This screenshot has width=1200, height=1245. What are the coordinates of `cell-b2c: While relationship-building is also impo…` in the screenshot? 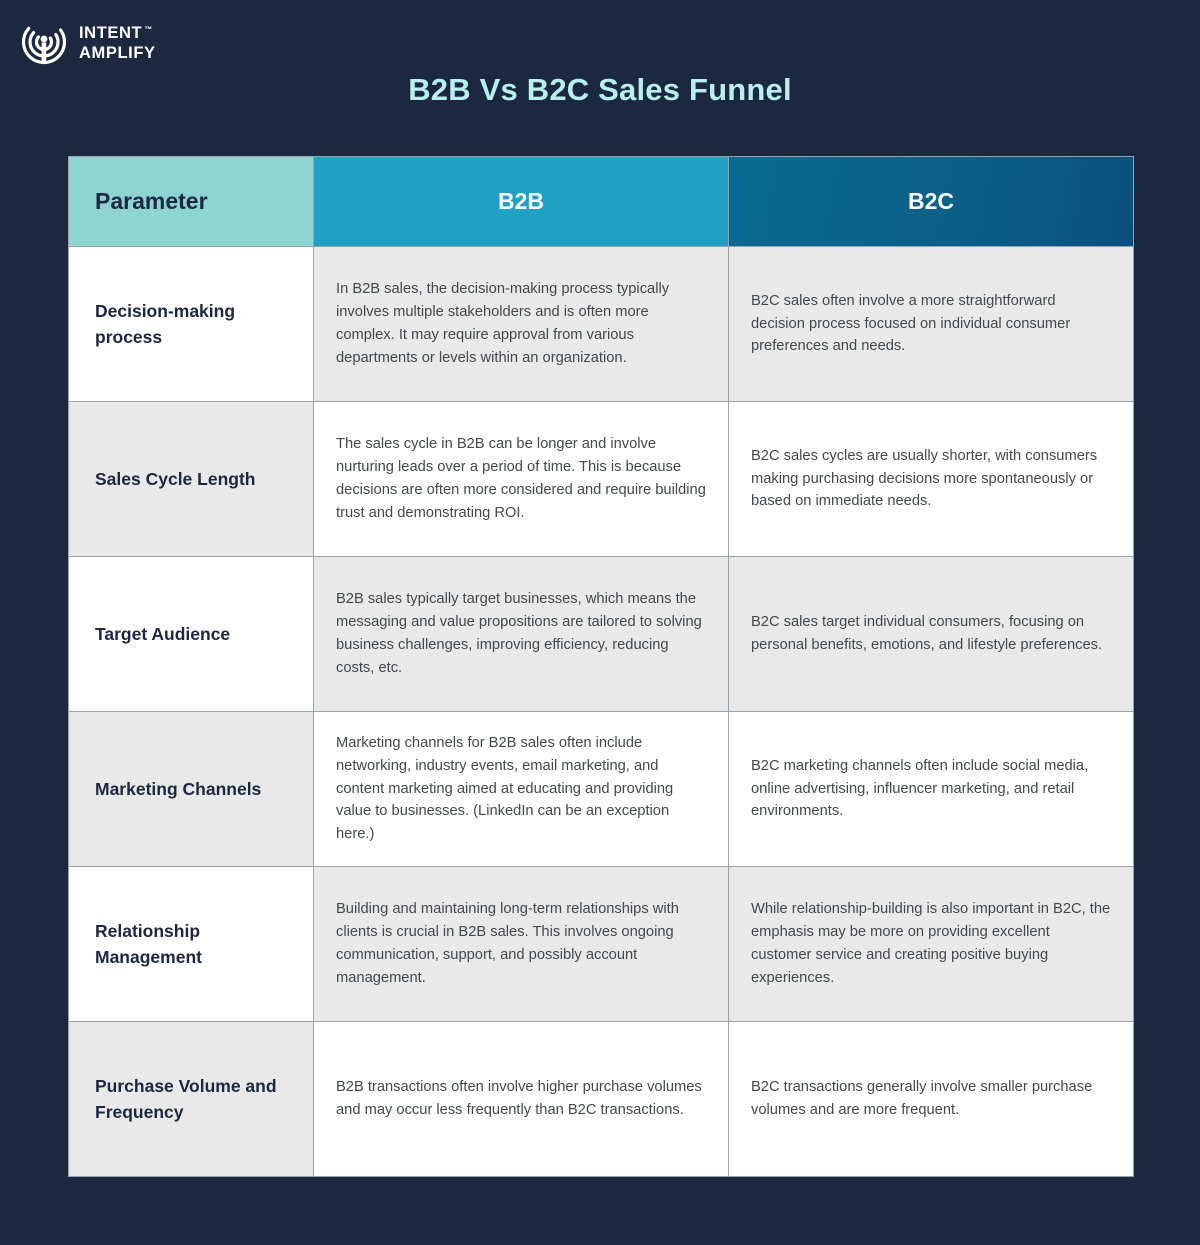 It's located at (931, 944).